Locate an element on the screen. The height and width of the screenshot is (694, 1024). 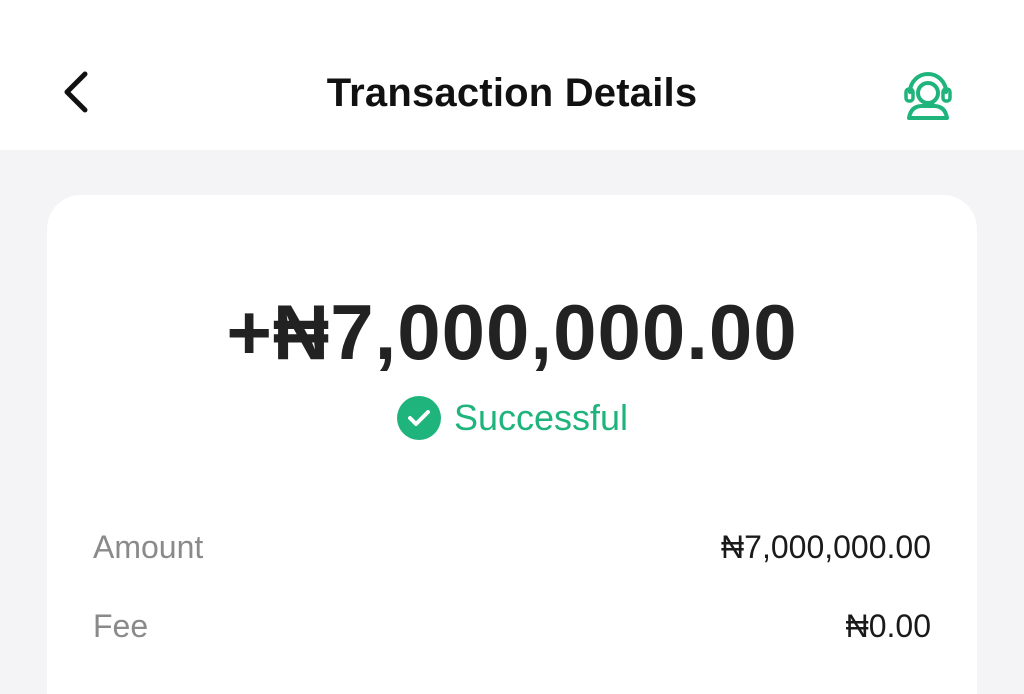
detail-value: ₦7,000,000.00 is located at coordinates (826, 546).